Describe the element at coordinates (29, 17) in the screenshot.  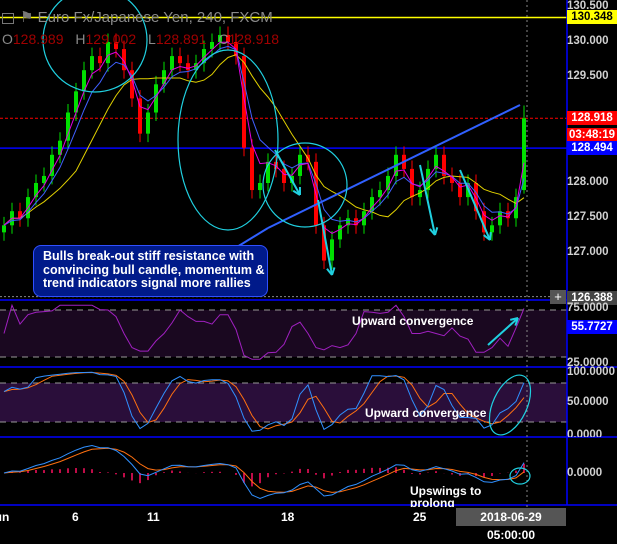
I see `flag-icon: ⚑` at that location.